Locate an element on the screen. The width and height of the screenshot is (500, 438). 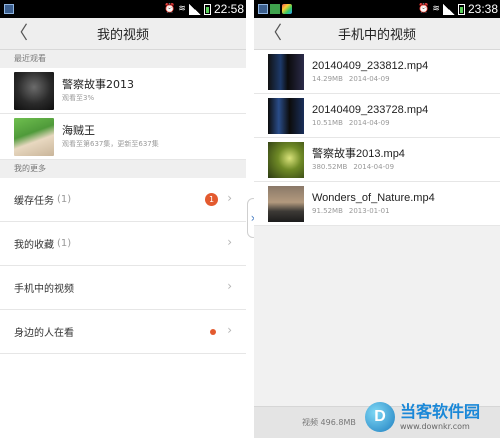
status-icons: ⏰ ≋ 22:58 is located at coordinates (204, 9).